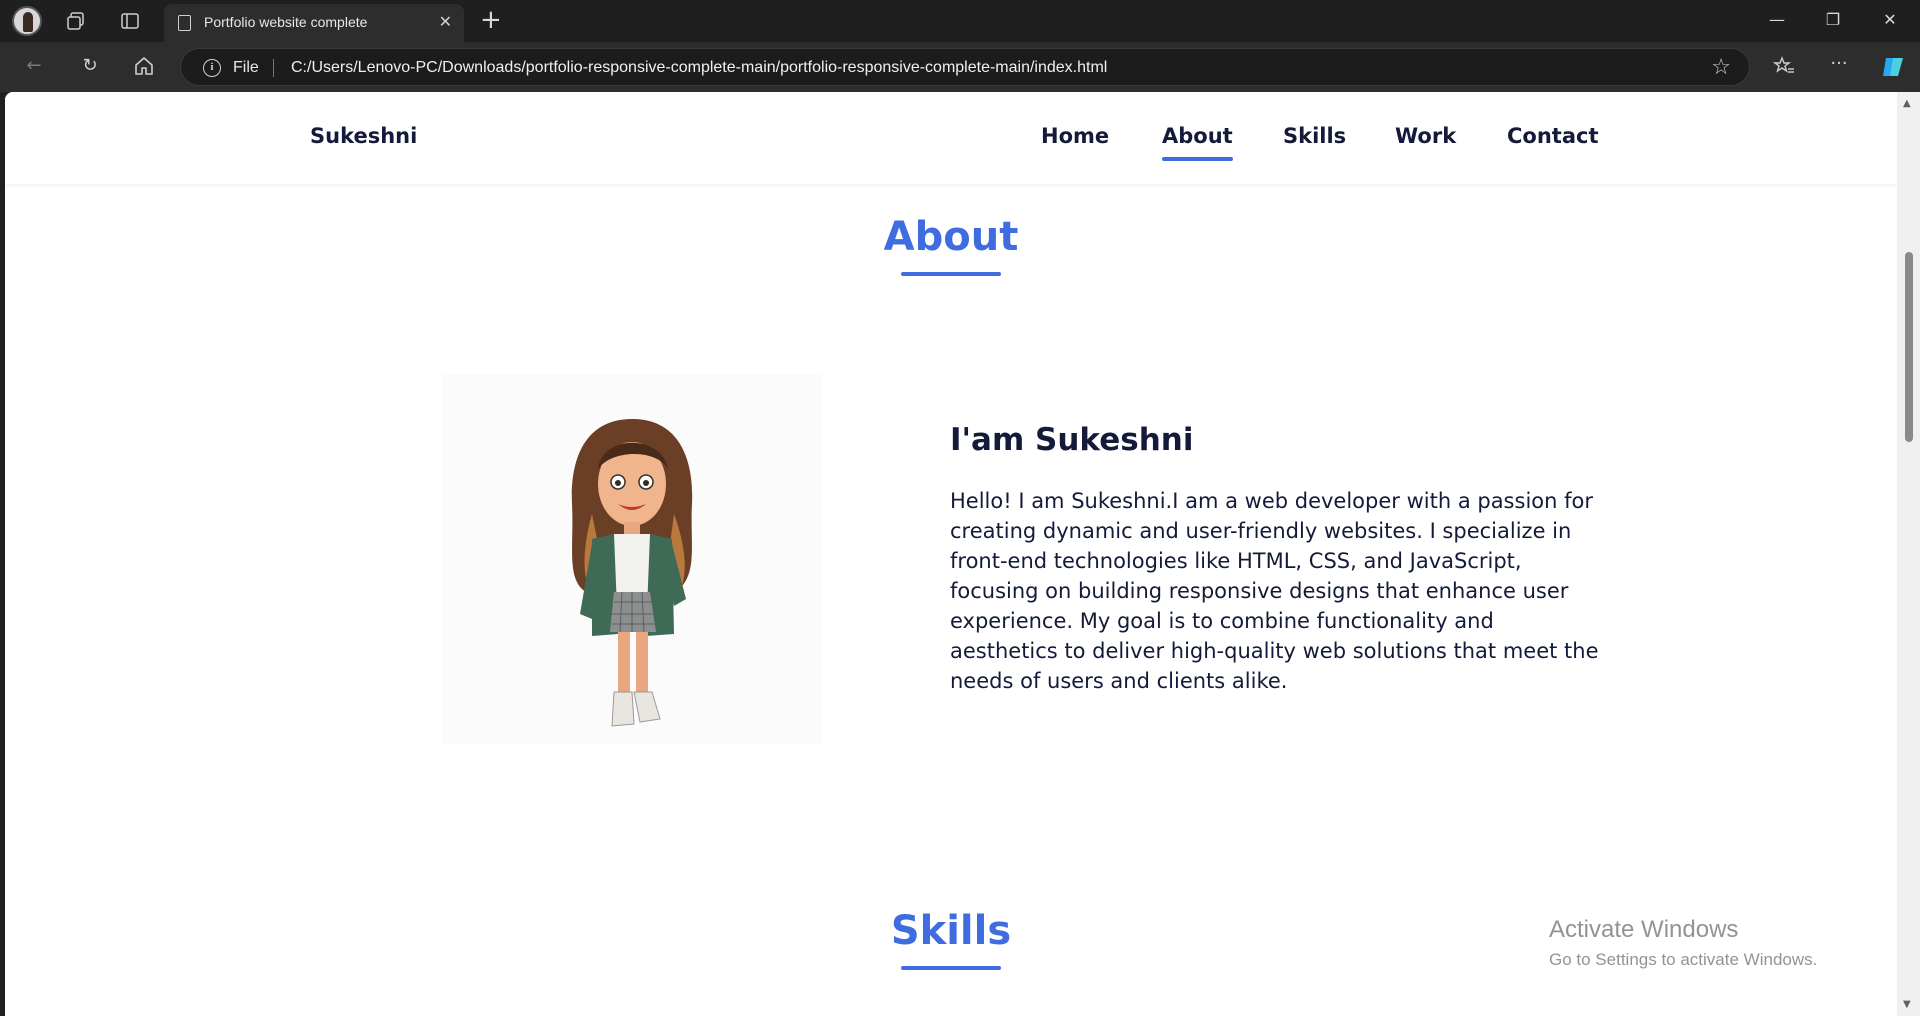 The width and height of the screenshot is (1920, 1016). What do you see at coordinates (445, 21) in the screenshot?
I see `close-icon: ✕` at bounding box center [445, 21].